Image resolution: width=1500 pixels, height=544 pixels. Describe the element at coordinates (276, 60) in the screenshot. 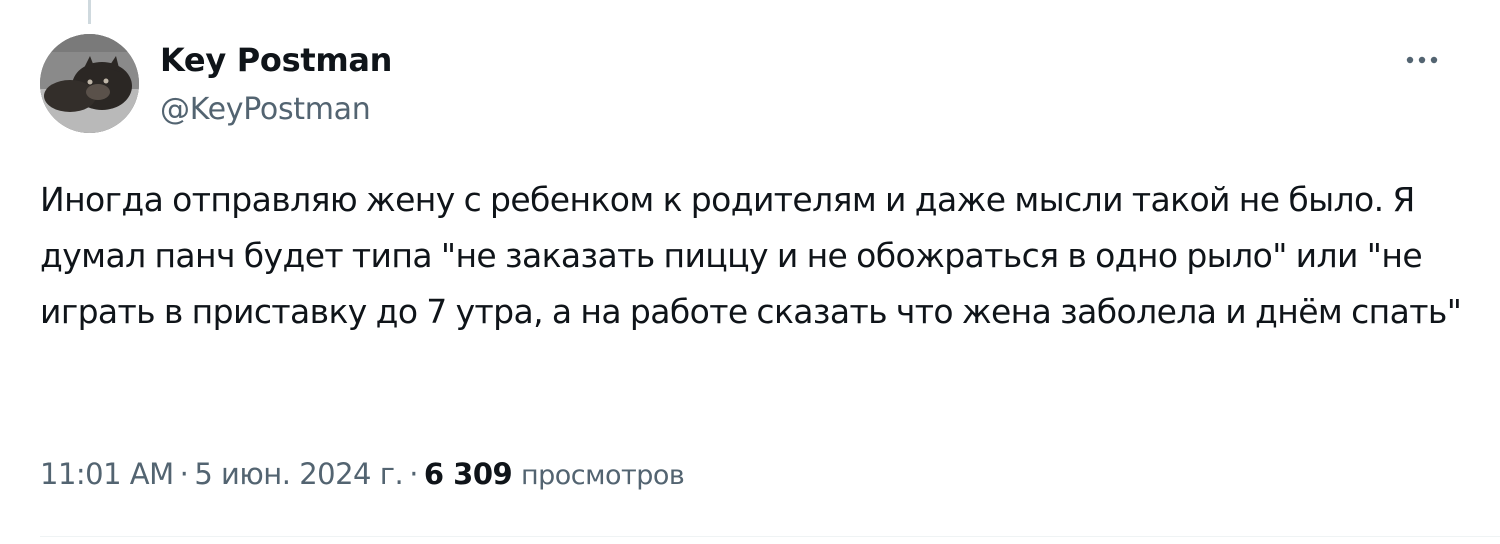

I see `author-display-name: Key Postman` at that location.